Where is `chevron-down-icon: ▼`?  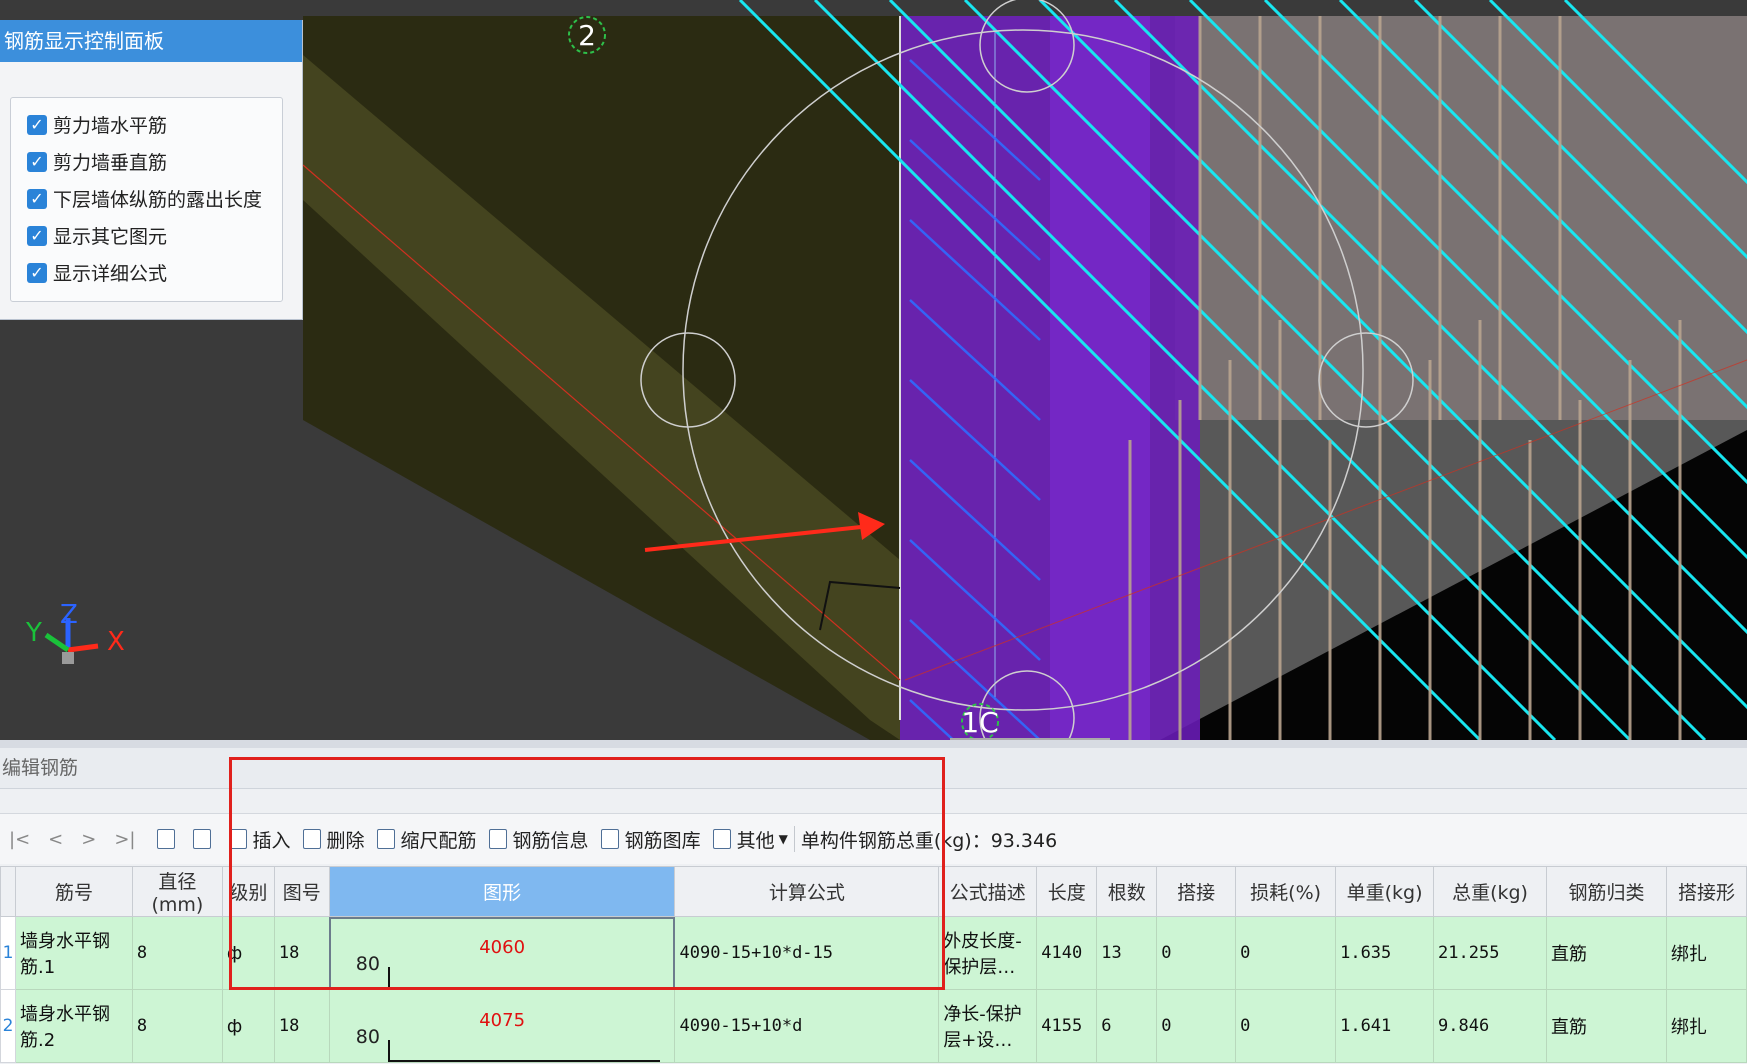 chevron-down-icon: ▼ is located at coordinates (783, 839).